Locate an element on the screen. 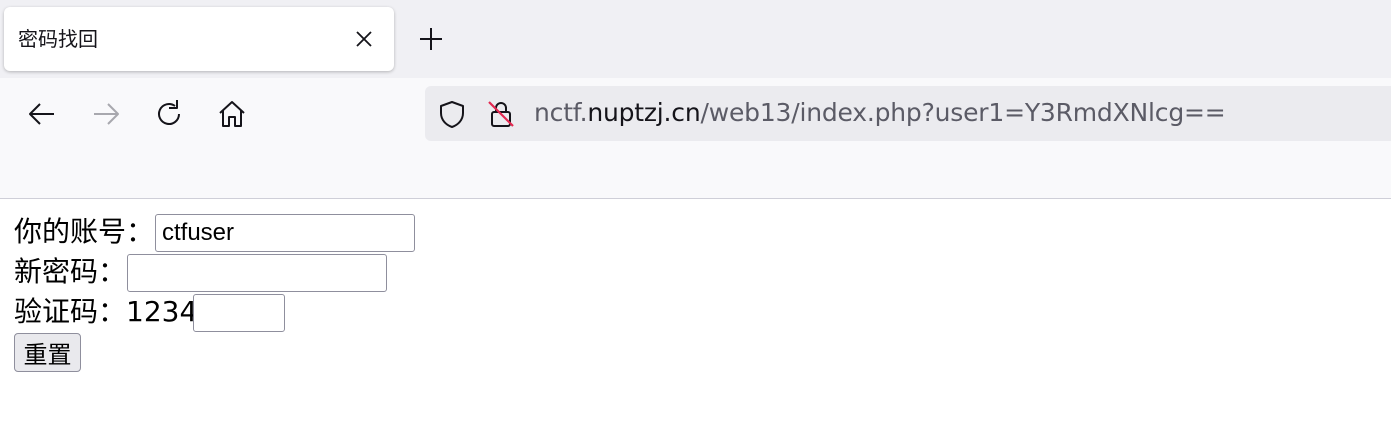  new-password-label: 新密码： is located at coordinates (70, 271).